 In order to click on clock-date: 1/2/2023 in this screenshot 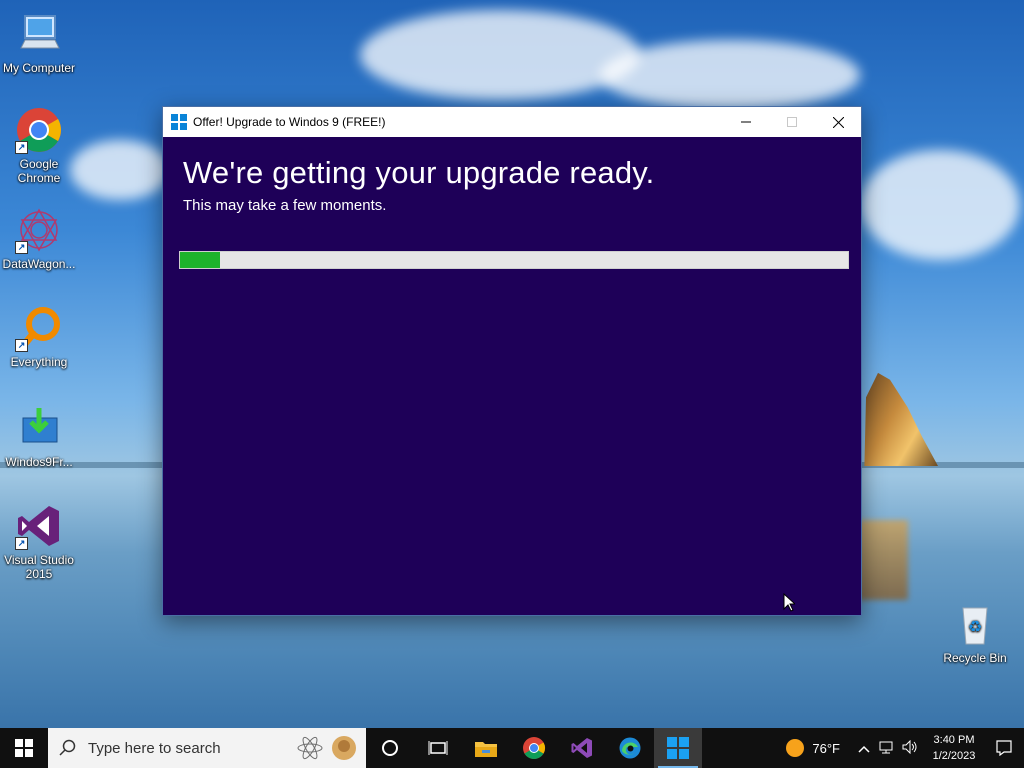, I will do `click(954, 756)`.